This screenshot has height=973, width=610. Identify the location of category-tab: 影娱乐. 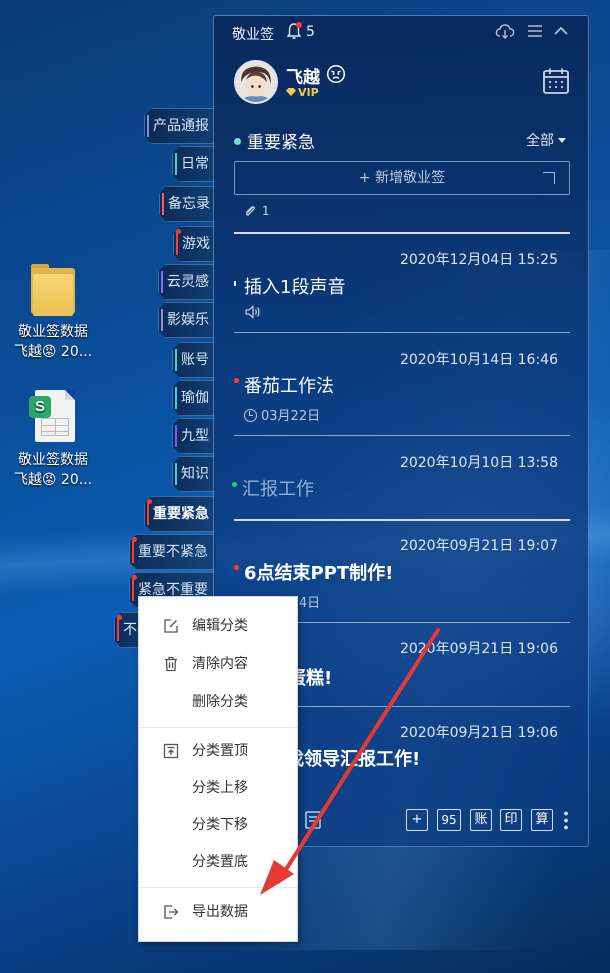
(187, 320).